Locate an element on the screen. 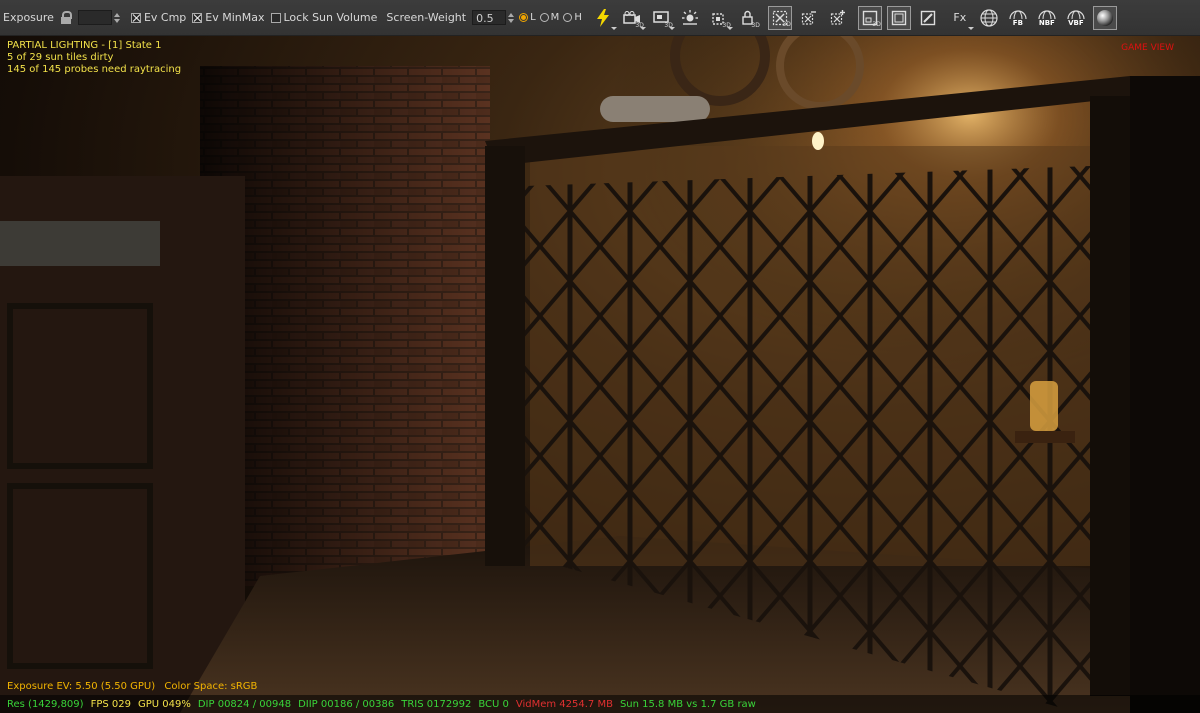 This screenshot has width=1200, height=713. resolution-stat: Res (1429,809) is located at coordinates (45, 704).